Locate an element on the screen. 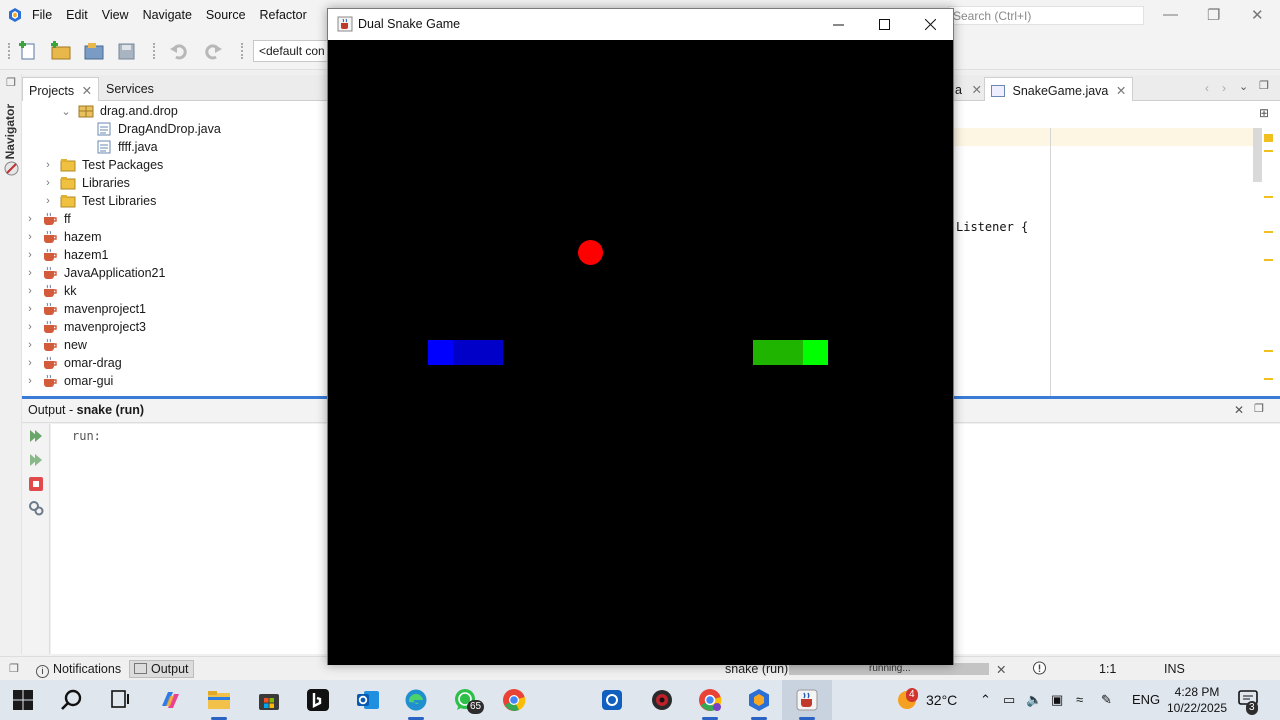 This screenshot has width=1280, height=720. tree-item: › hazem is located at coordinates (62, 237).